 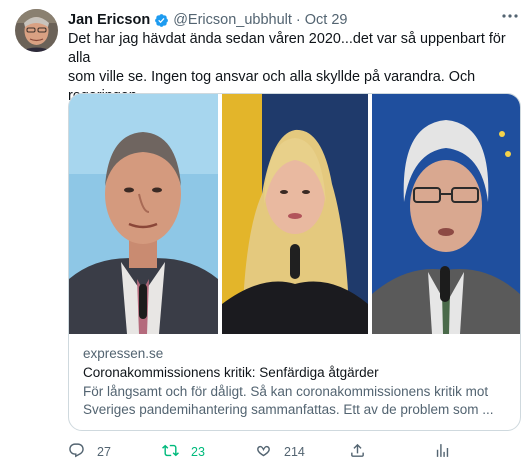 I want to click on share-button, so click(x=363, y=452).